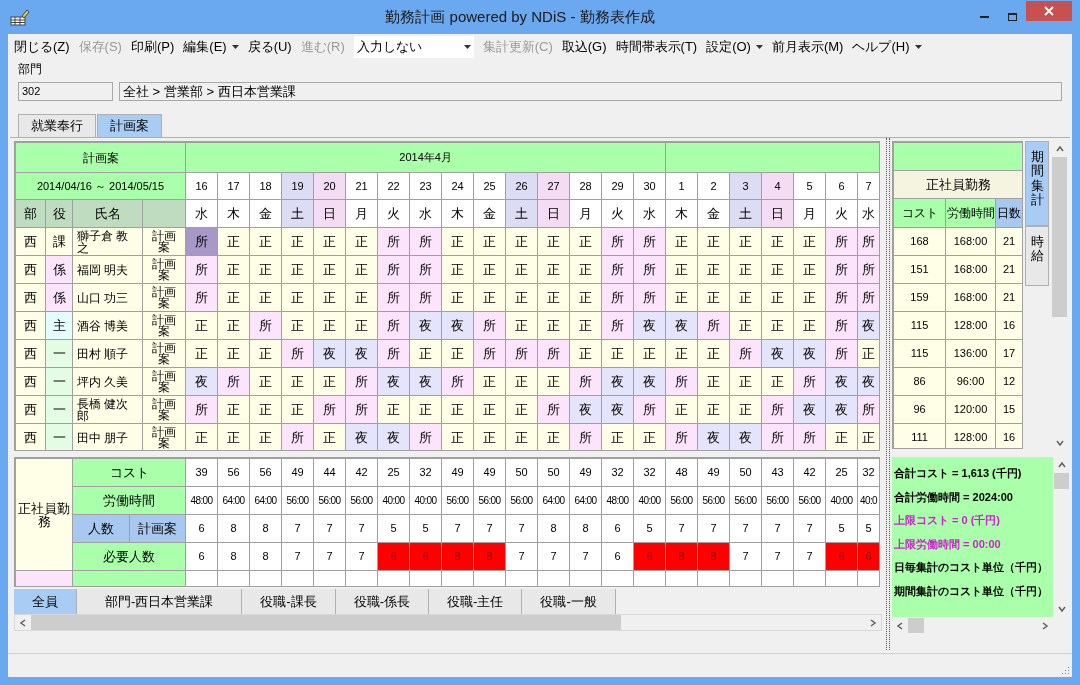 The image size is (1080, 685). I want to click on menu-item: 前月表示(M), so click(807, 47).